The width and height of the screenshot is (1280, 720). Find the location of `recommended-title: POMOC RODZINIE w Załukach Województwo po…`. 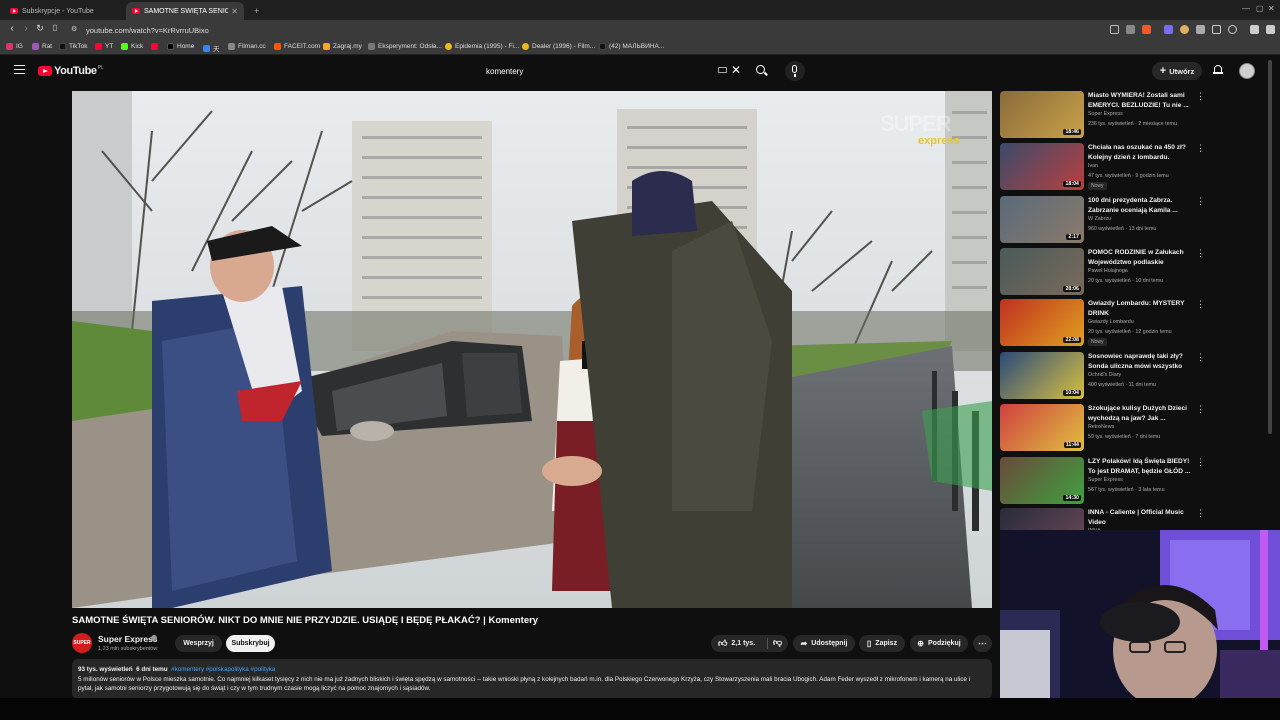

recommended-title: POMOC RODZINIE w Załukach Województwo po… is located at coordinates (1140, 257).